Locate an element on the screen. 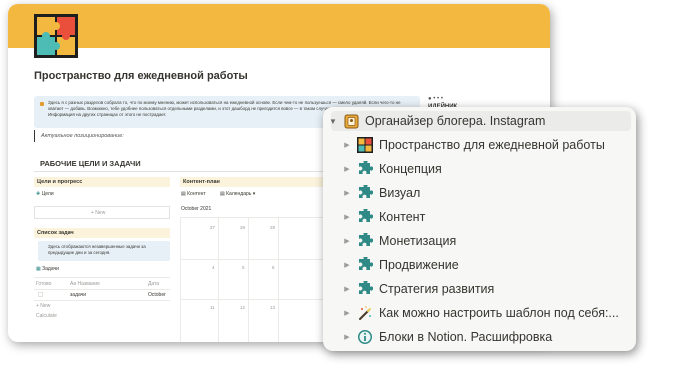 Image resolution: width=675 pixels, height=380 pixels. tree-item-blocks: ▶ Блоки в Notion. Расшифровка is located at coordinates (446, 337).